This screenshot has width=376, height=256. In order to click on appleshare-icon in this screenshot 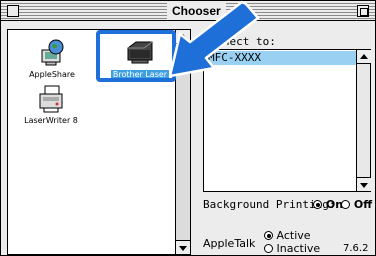, I will do `click(52, 53)`.